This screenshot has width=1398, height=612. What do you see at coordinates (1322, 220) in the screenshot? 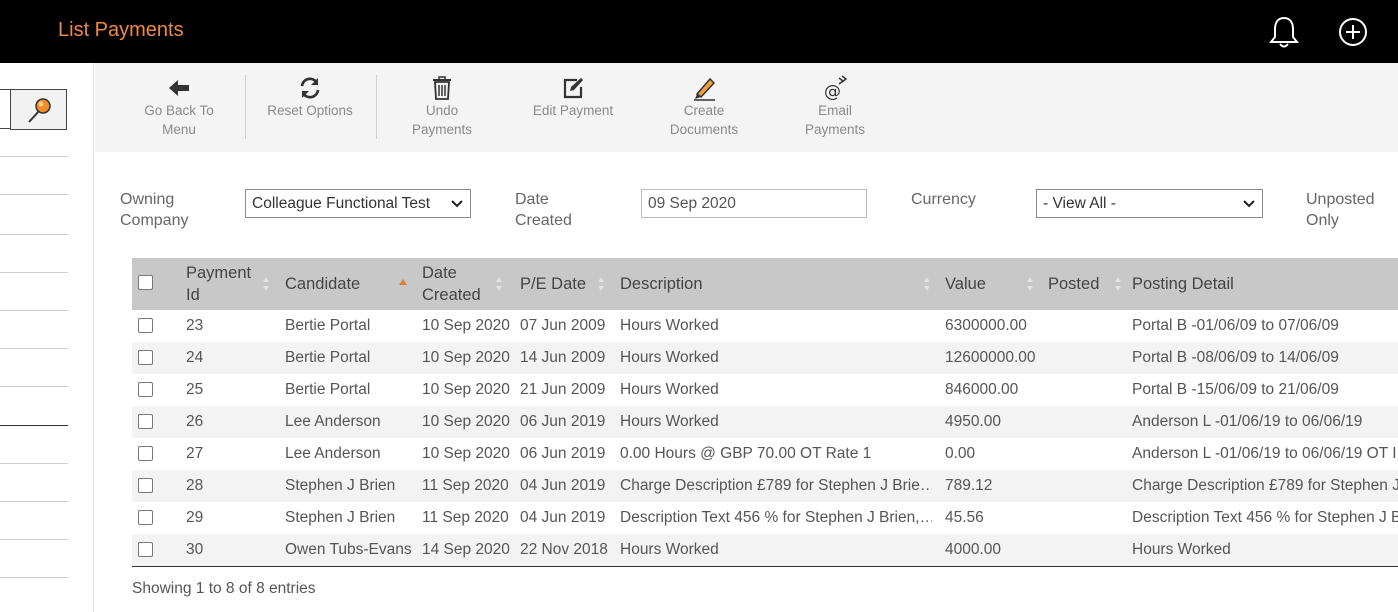
I see `unposted-only-label-line: Only` at bounding box center [1322, 220].